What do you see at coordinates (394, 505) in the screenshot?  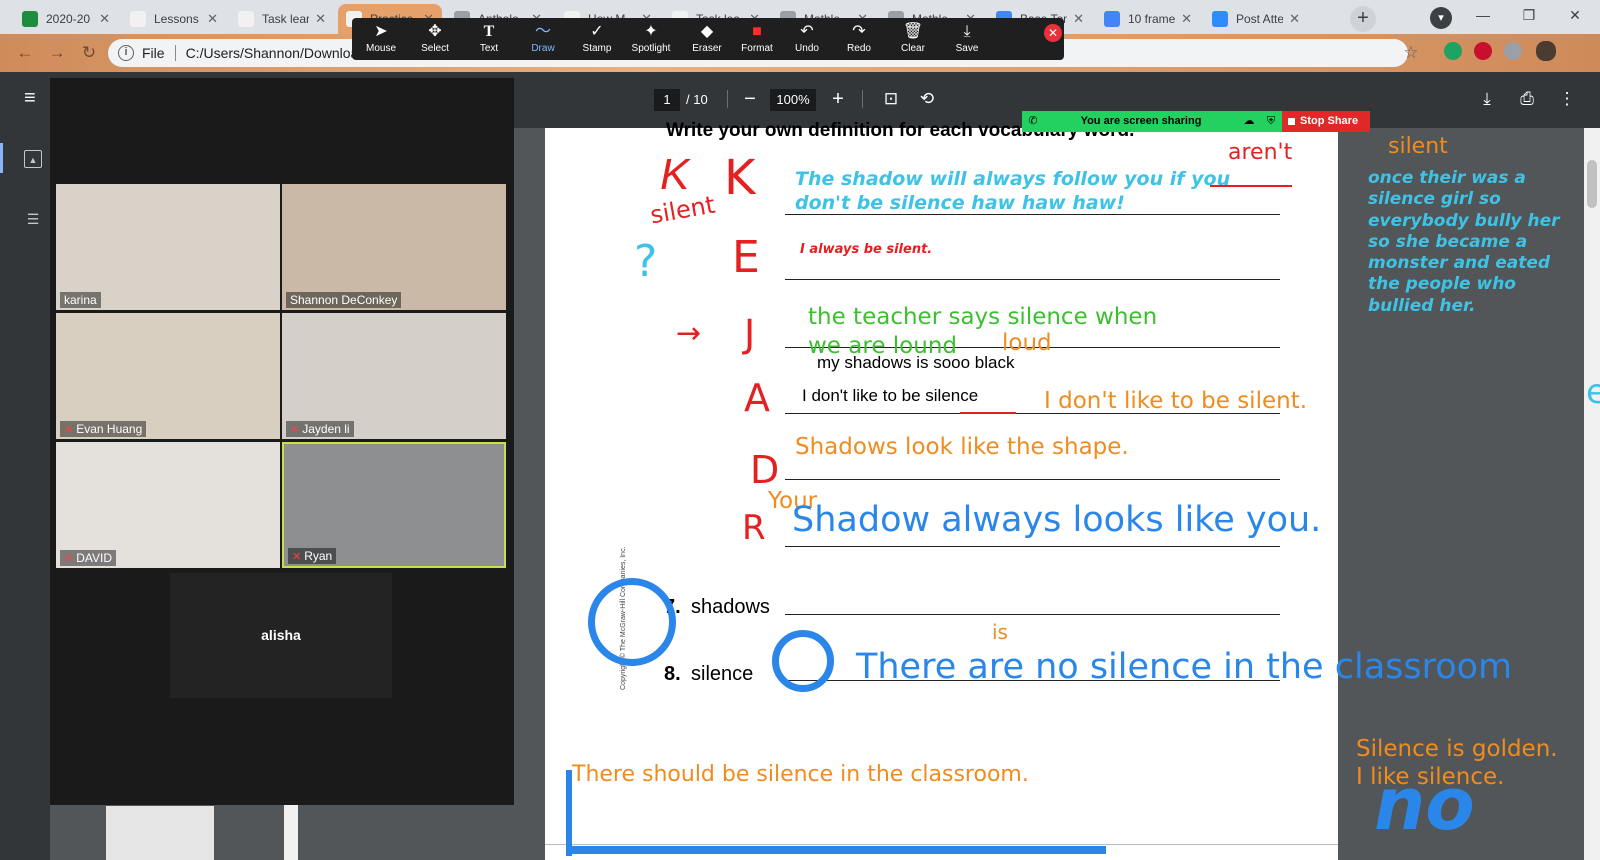 I see `participant-tile-ryan: ✕ Ryan` at bounding box center [394, 505].